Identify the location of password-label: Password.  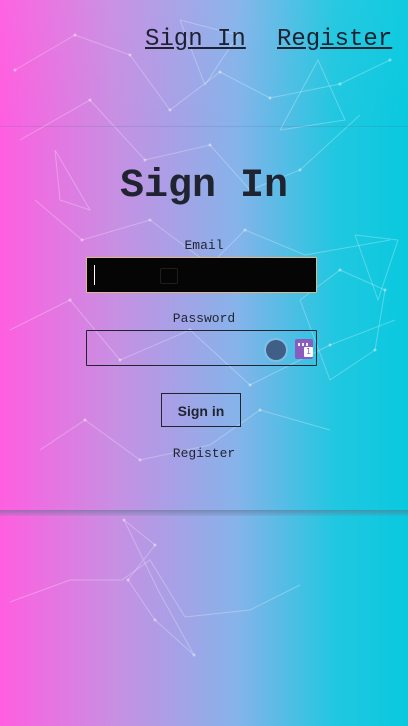
(204, 318).